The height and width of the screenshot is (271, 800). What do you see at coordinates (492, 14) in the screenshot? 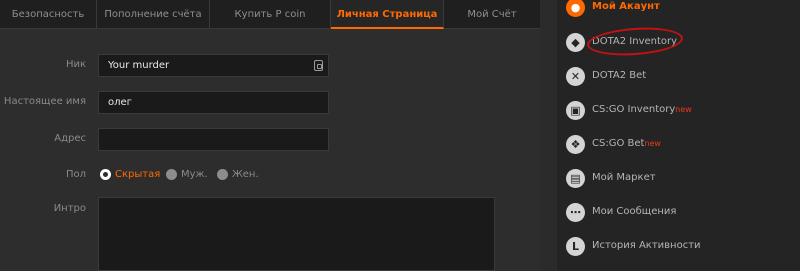
I see `tab-my-account: Мой Счёт` at bounding box center [492, 14].